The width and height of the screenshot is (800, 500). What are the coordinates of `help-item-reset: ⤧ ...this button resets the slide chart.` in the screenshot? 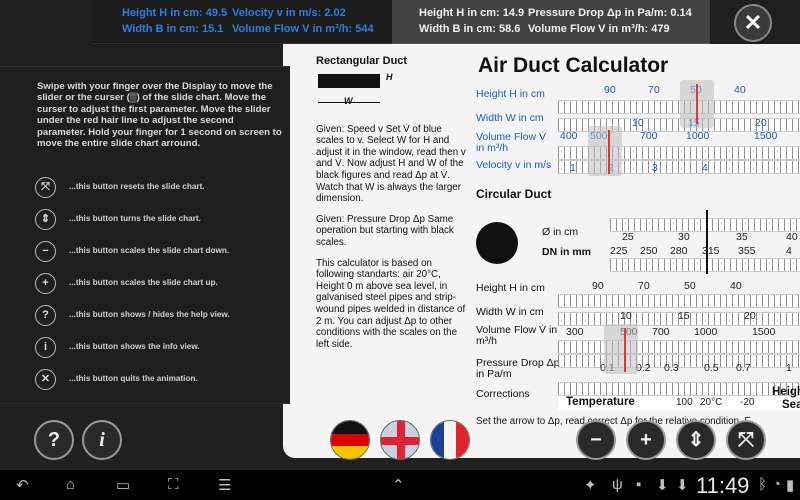 It's located at (160, 188).